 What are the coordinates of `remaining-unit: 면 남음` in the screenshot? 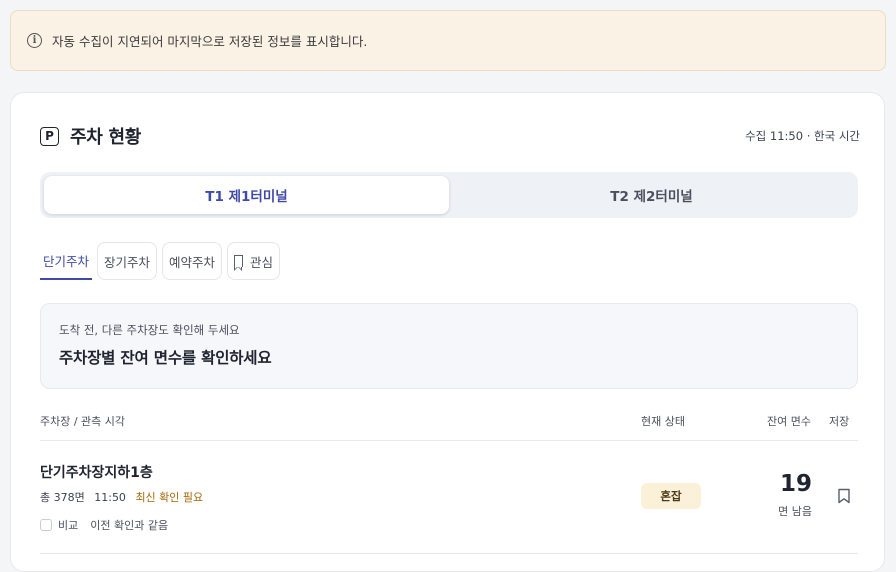 It's located at (795, 511).